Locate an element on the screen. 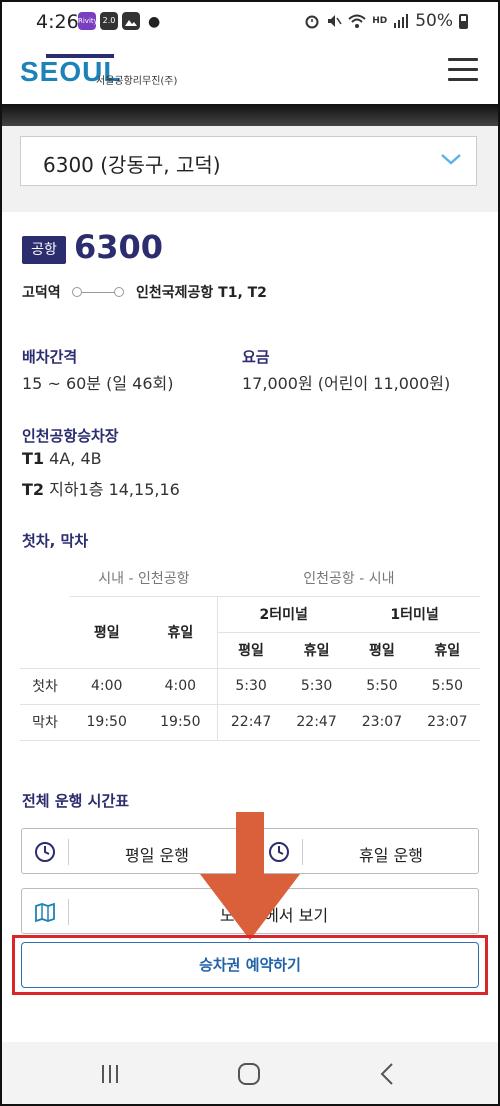 The width and height of the screenshot is (500, 1106). battery-icon is located at coordinates (463, 21).